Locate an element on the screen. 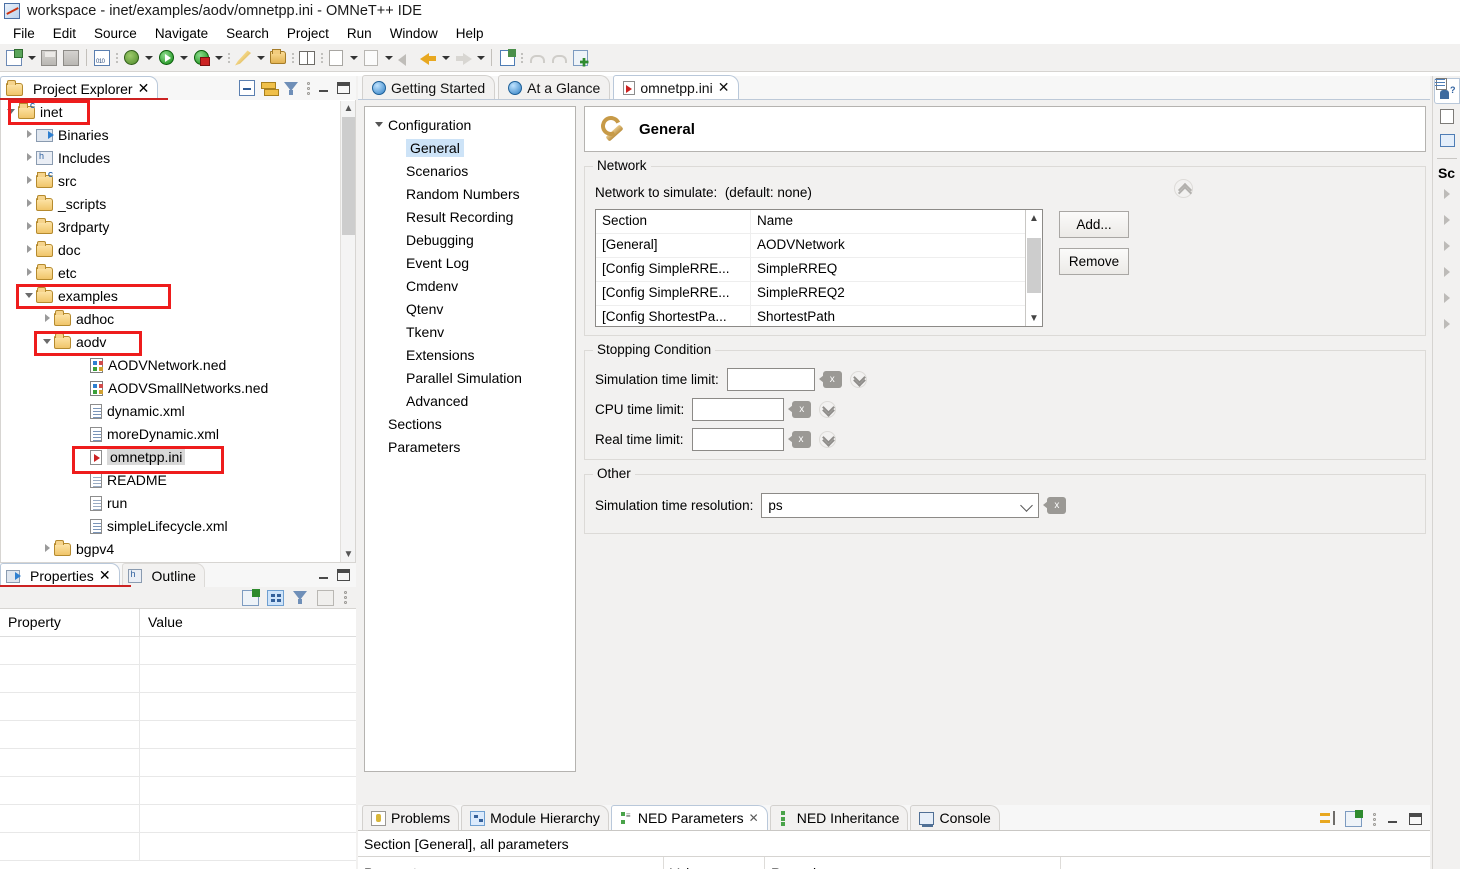 The width and height of the screenshot is (1460, 869). config-tree-item: Result Recording is located at coordinates (470, 216).